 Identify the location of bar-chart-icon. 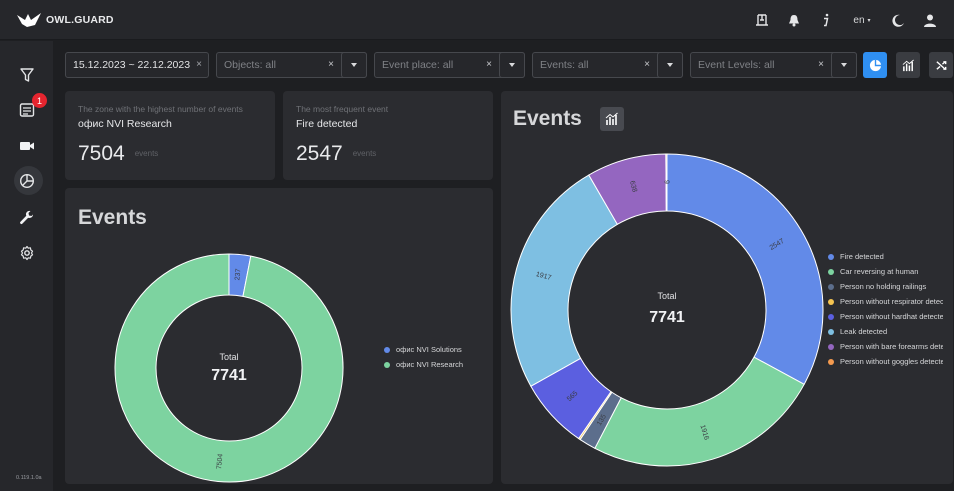
(908, 65).